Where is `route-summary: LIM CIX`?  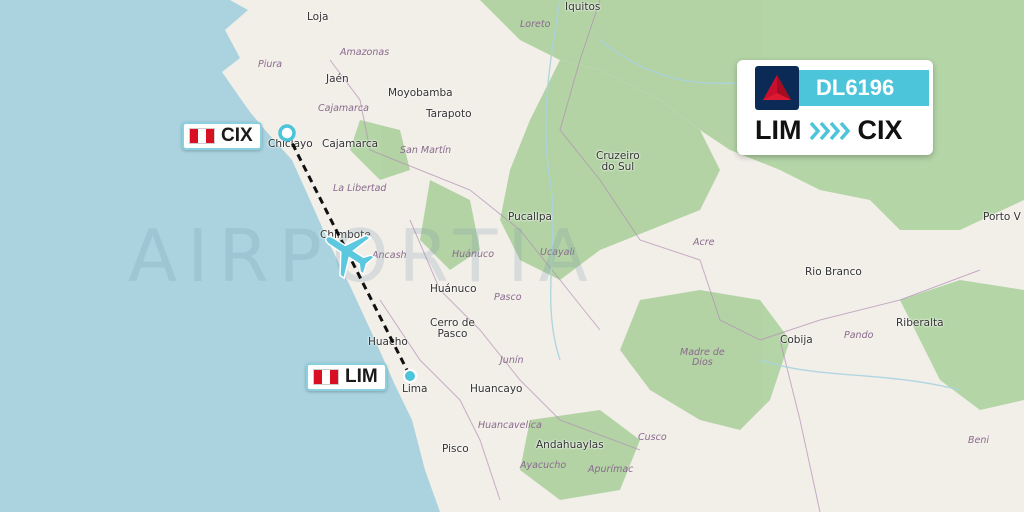 route-summary: LIM CIX is located at coordinates (829, 130).